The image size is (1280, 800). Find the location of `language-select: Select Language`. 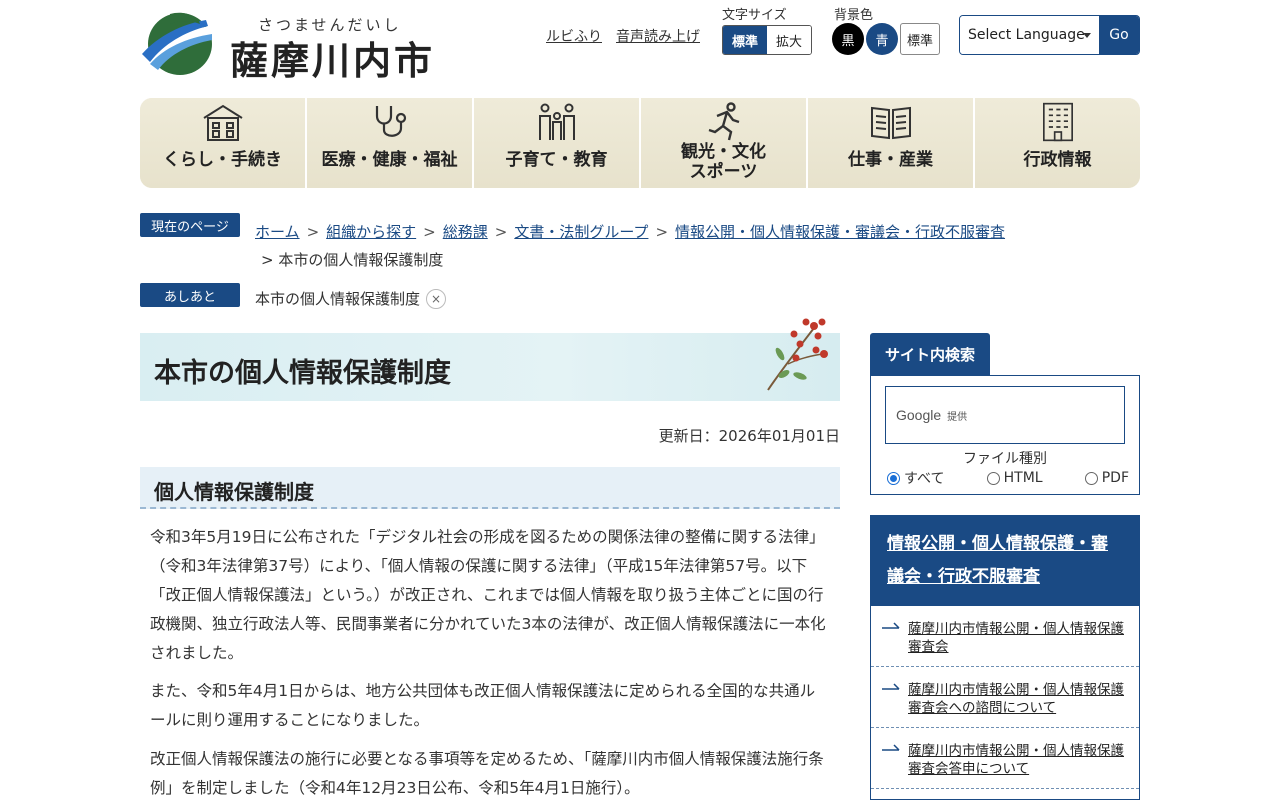

language-select: Select Language is located at coordinates (1029, 35).